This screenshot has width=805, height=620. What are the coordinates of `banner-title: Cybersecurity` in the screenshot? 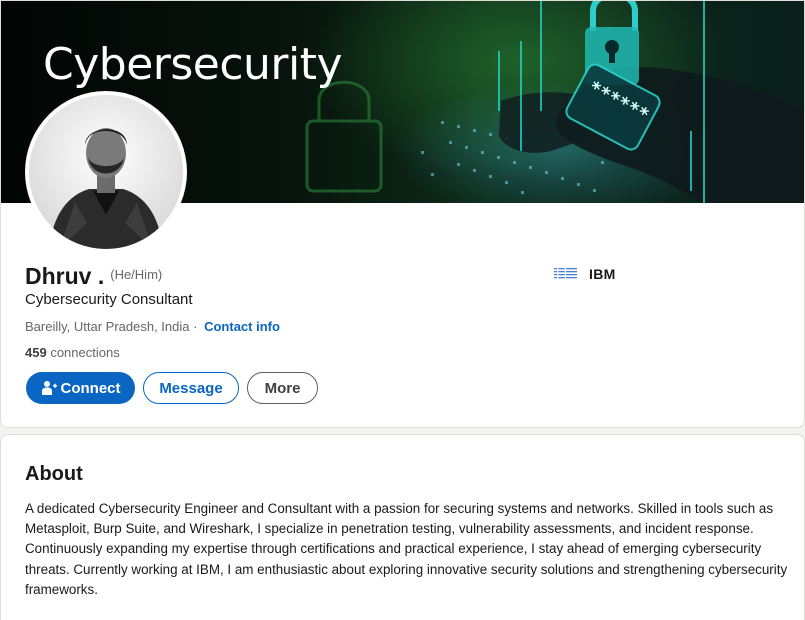 It's located at (193, 64).